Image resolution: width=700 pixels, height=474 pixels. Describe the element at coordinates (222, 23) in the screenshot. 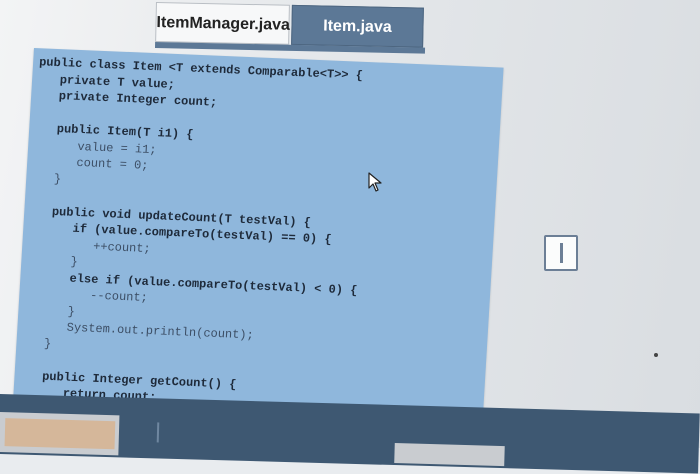

I see `tab-itemmanager-java: ItemManager.java` at that location.